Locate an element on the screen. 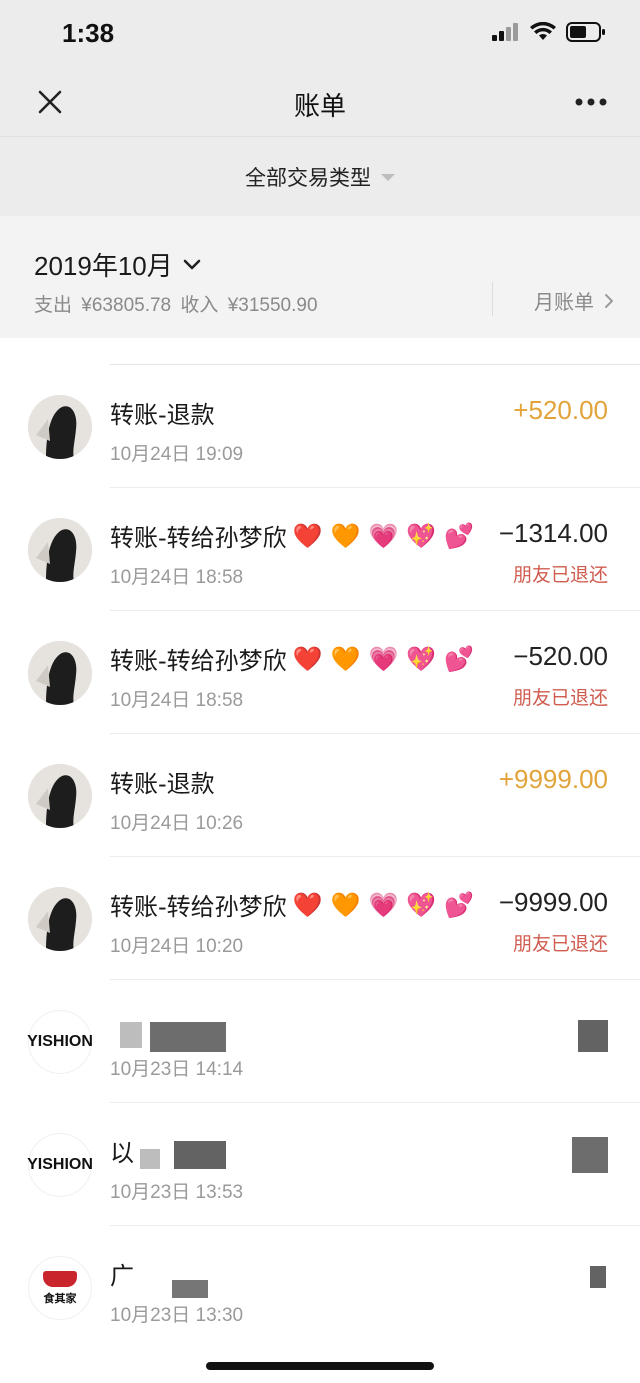 The width and height of the screenshot is (640, 1383). expense-value: ¥63805.78 is located at coordinates (126, 305).